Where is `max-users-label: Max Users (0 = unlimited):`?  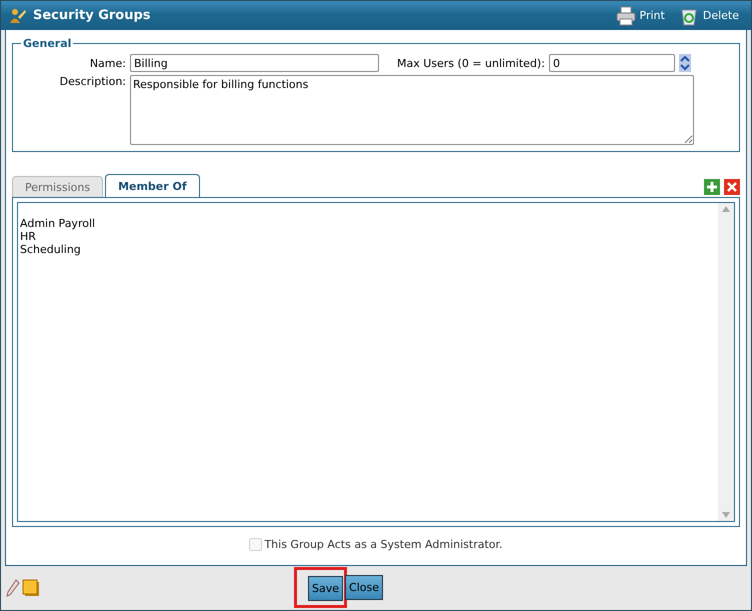
max-users-label: Max Users (0 = unlimited): is located at coordinates (471, 63).